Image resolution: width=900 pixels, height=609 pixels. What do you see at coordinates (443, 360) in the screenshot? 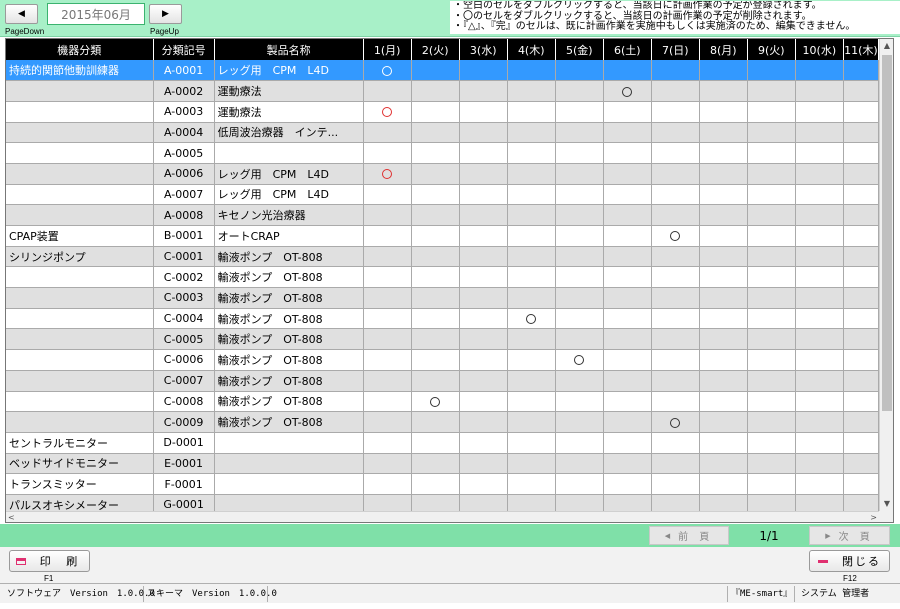
I see `table-row: C-0006 輸液ポンプ OT-808` at bounding box center [443, 360].